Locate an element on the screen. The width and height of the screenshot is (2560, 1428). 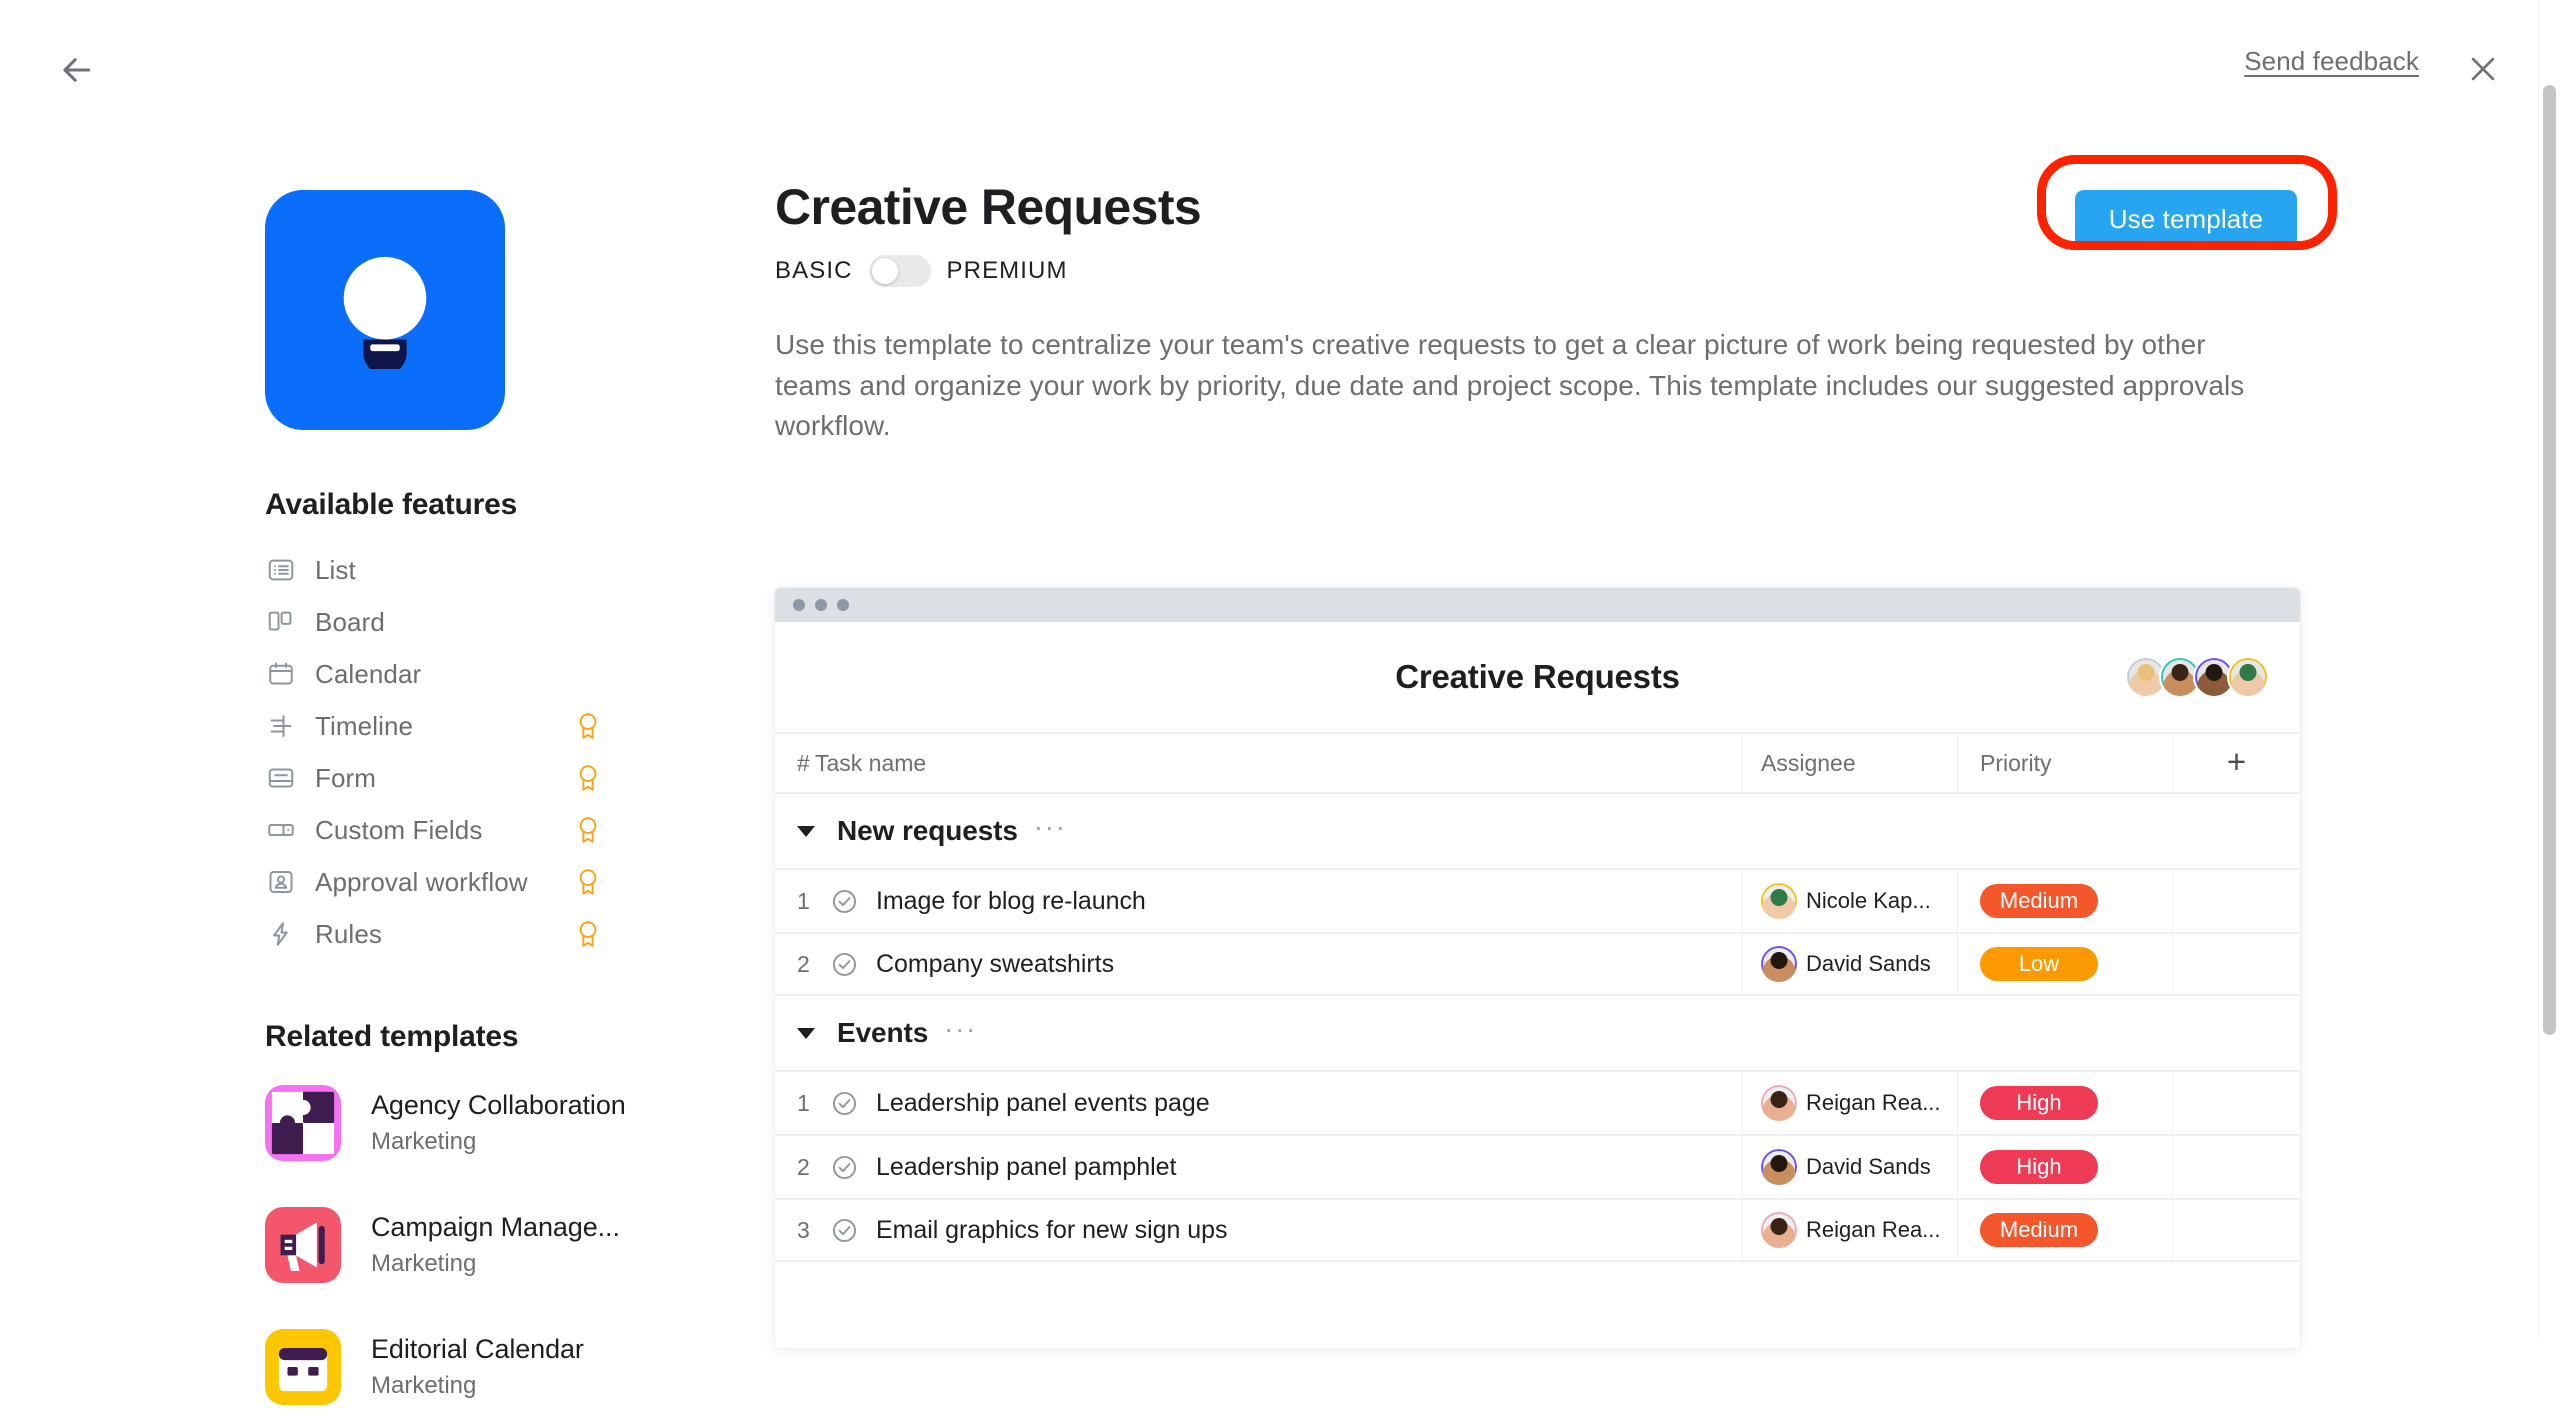
megaphone-icon is located at coordinates (302, 1246).